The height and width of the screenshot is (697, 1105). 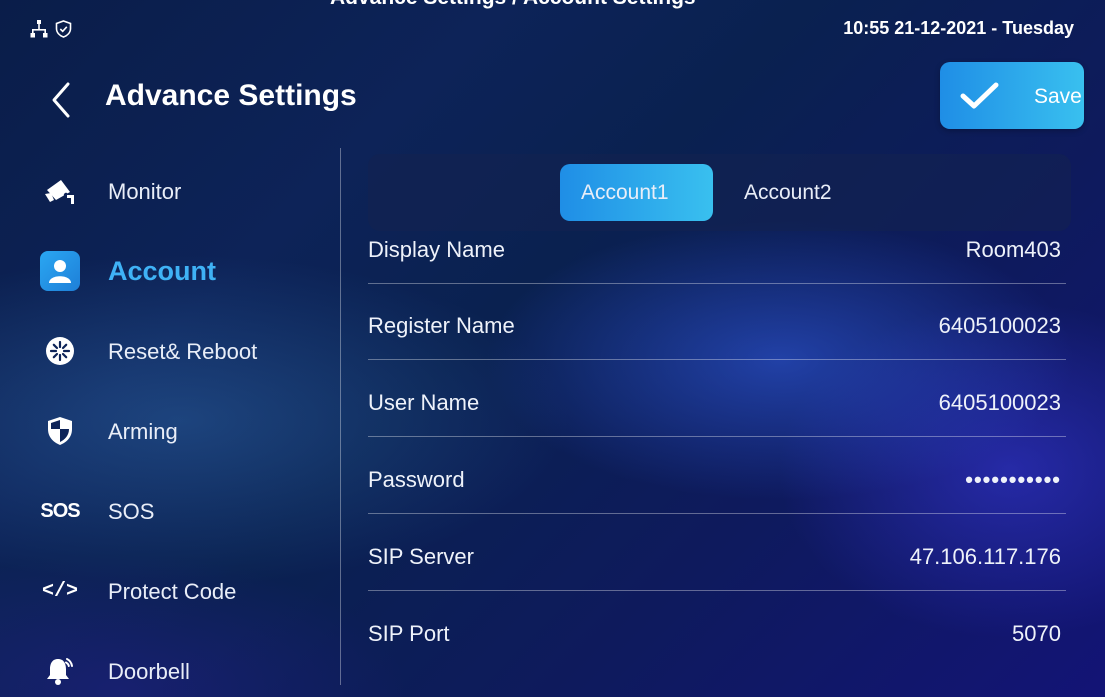 What do you see at coordinates (60, 671) in the screenshot?
I see `bell-icon` at bounding box center [60, 671].